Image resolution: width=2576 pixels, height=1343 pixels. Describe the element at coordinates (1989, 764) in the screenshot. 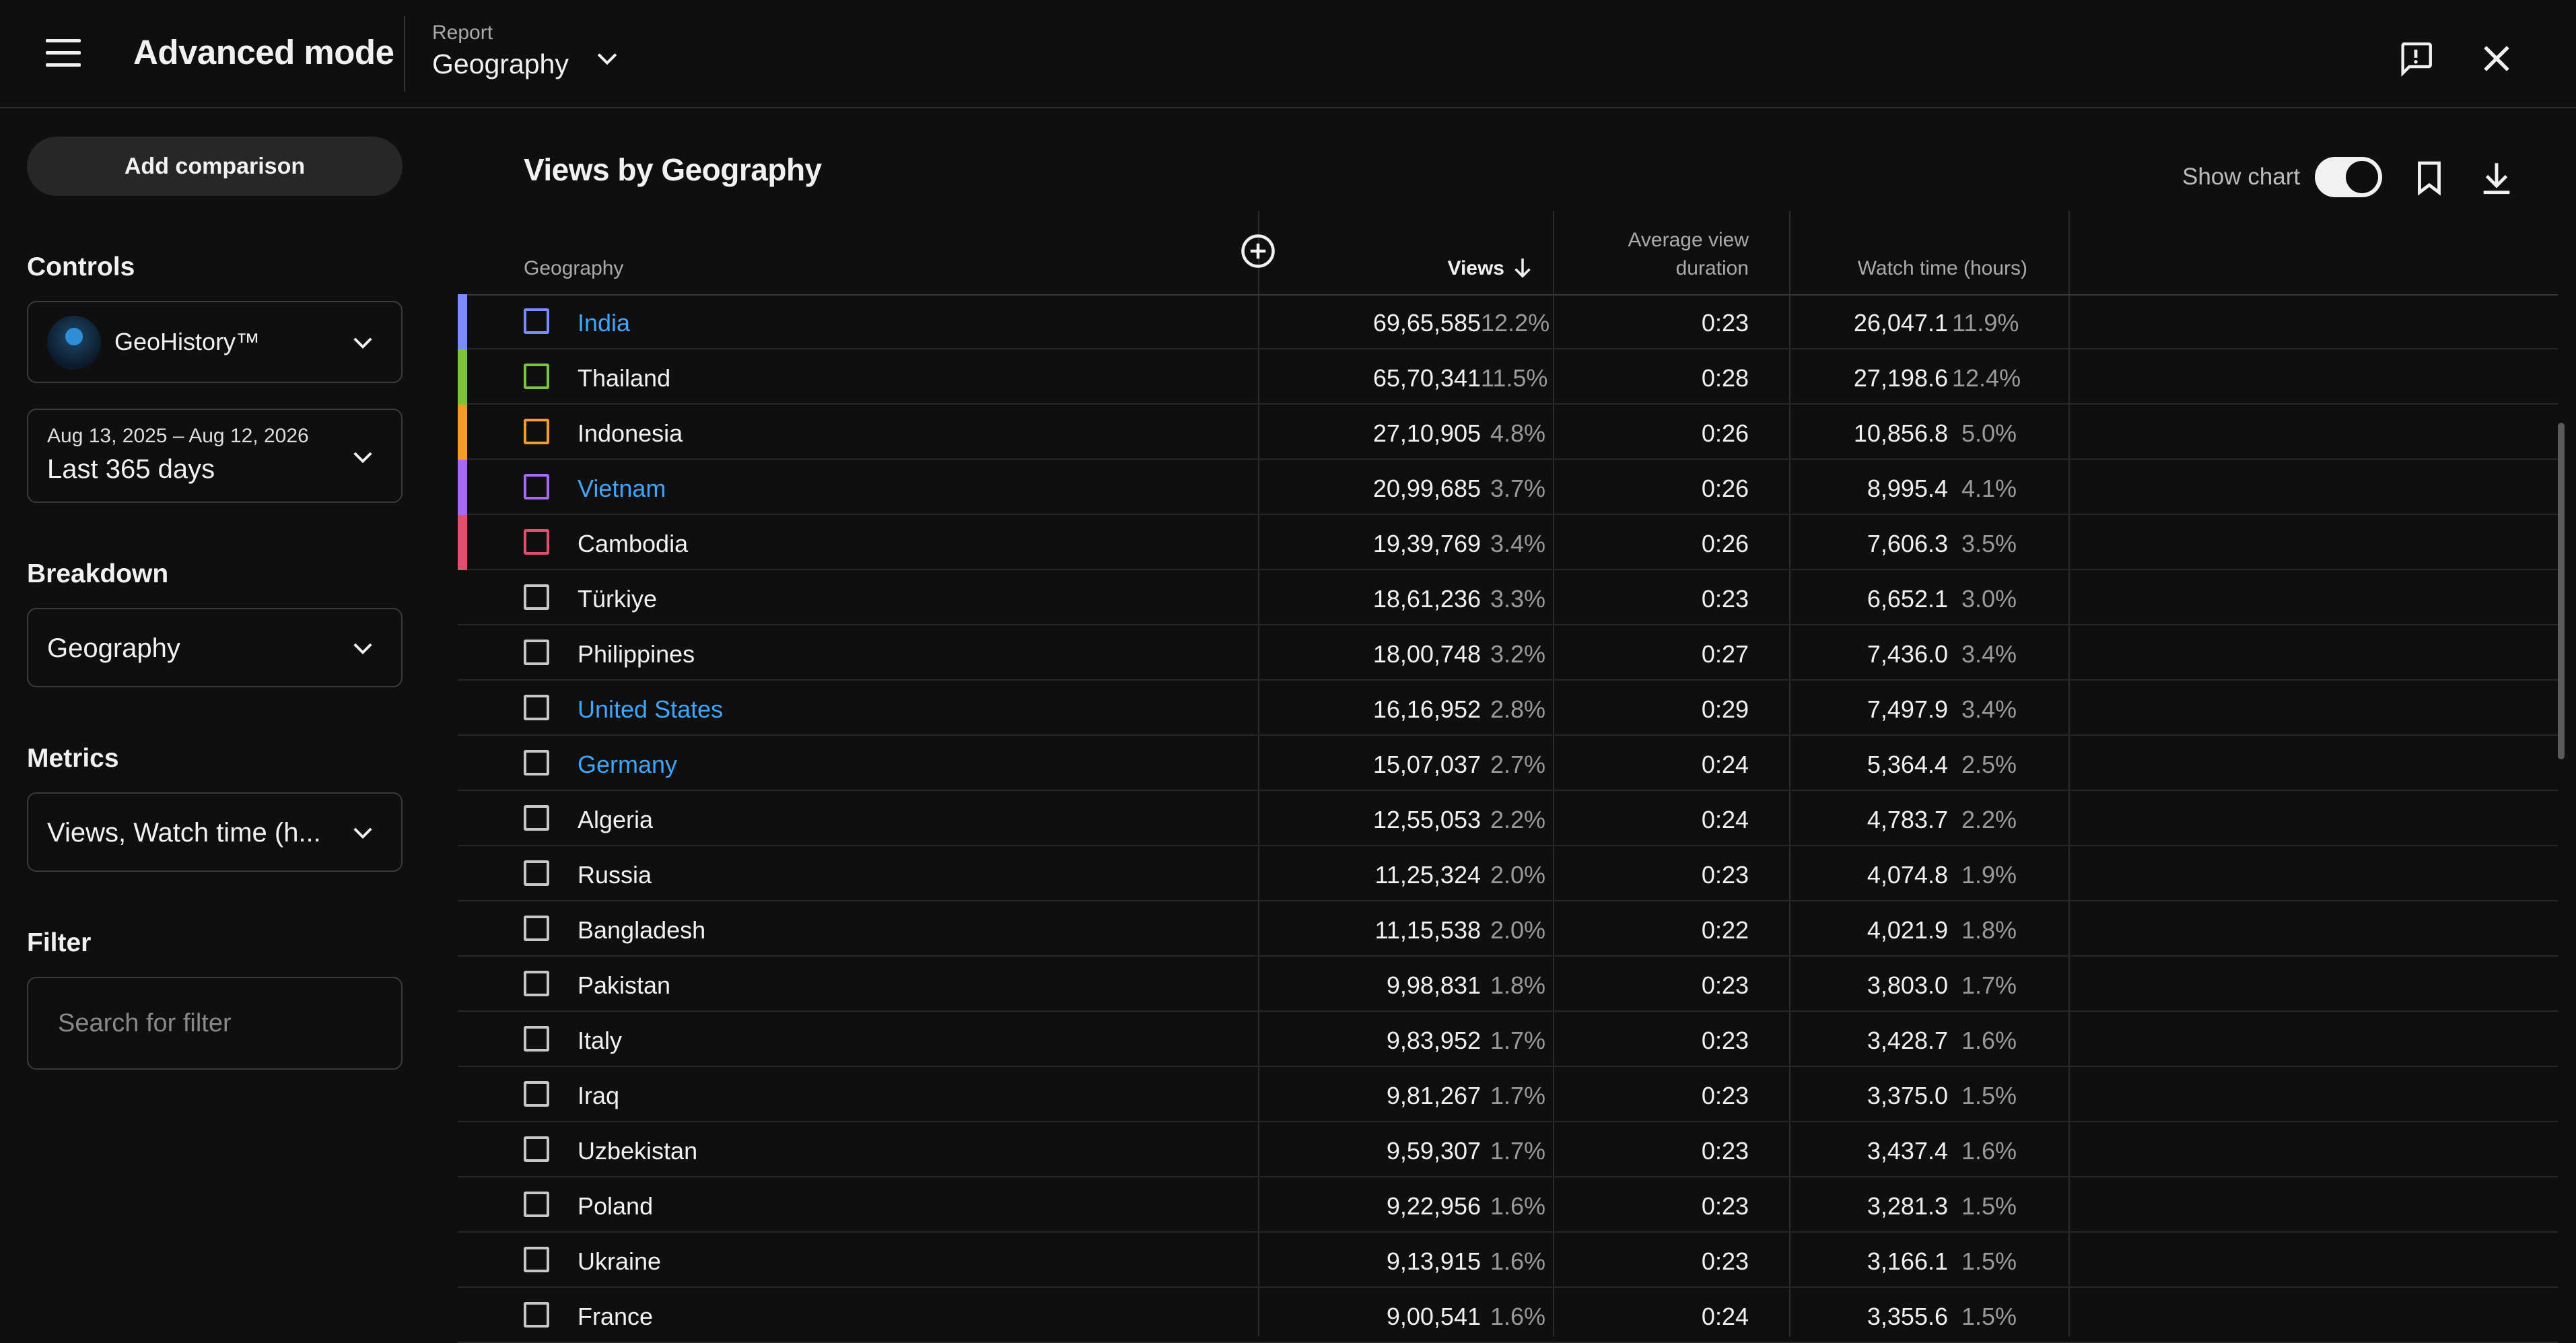

I see `watch-time-percent: 2.5%` at that location.